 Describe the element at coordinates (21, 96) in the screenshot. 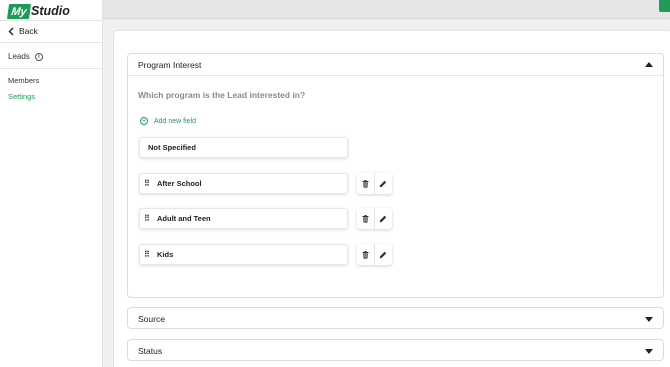

I see `sidebar-item-settings: Settings` at that location.